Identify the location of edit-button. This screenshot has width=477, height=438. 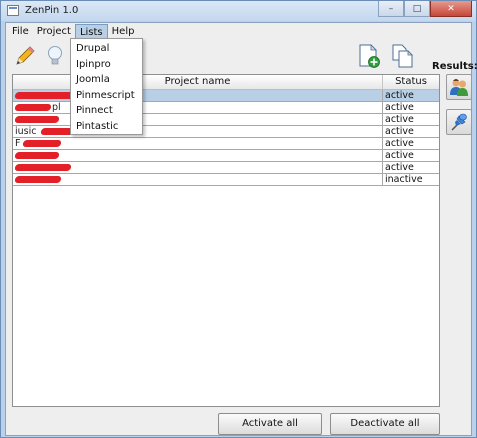
(25, 56).